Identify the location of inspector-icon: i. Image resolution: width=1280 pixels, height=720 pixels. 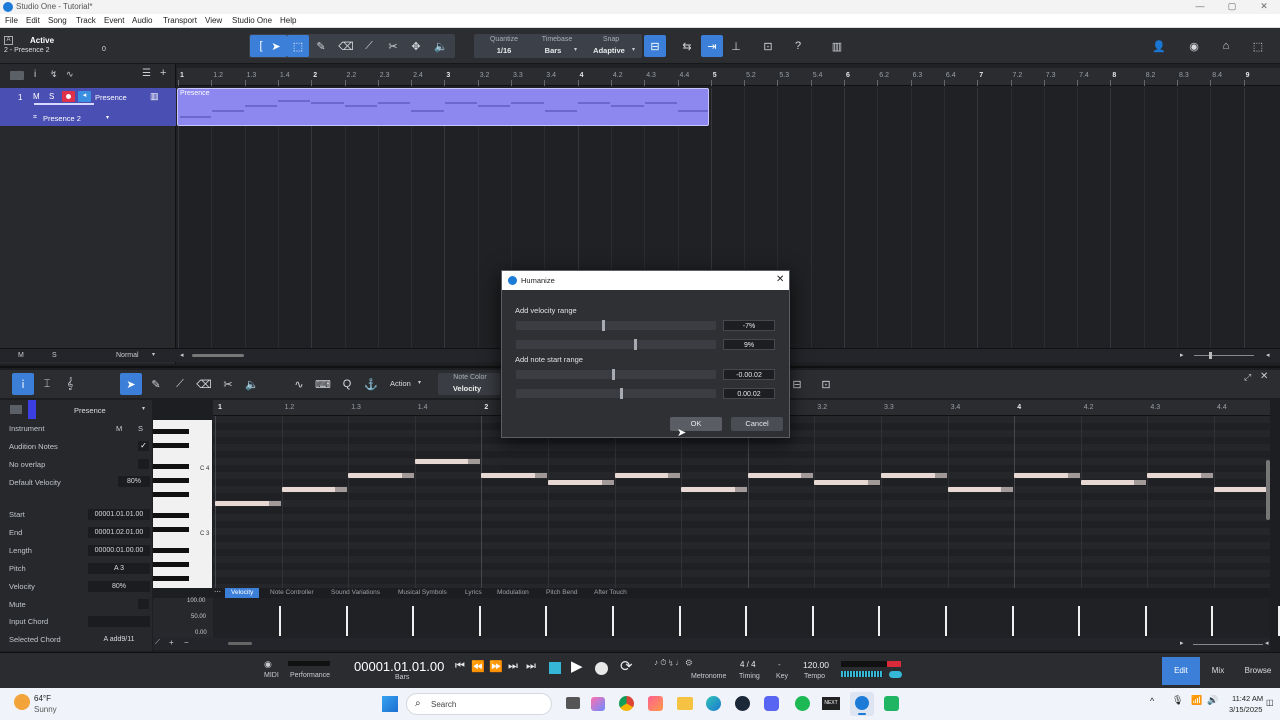
(35, 74).